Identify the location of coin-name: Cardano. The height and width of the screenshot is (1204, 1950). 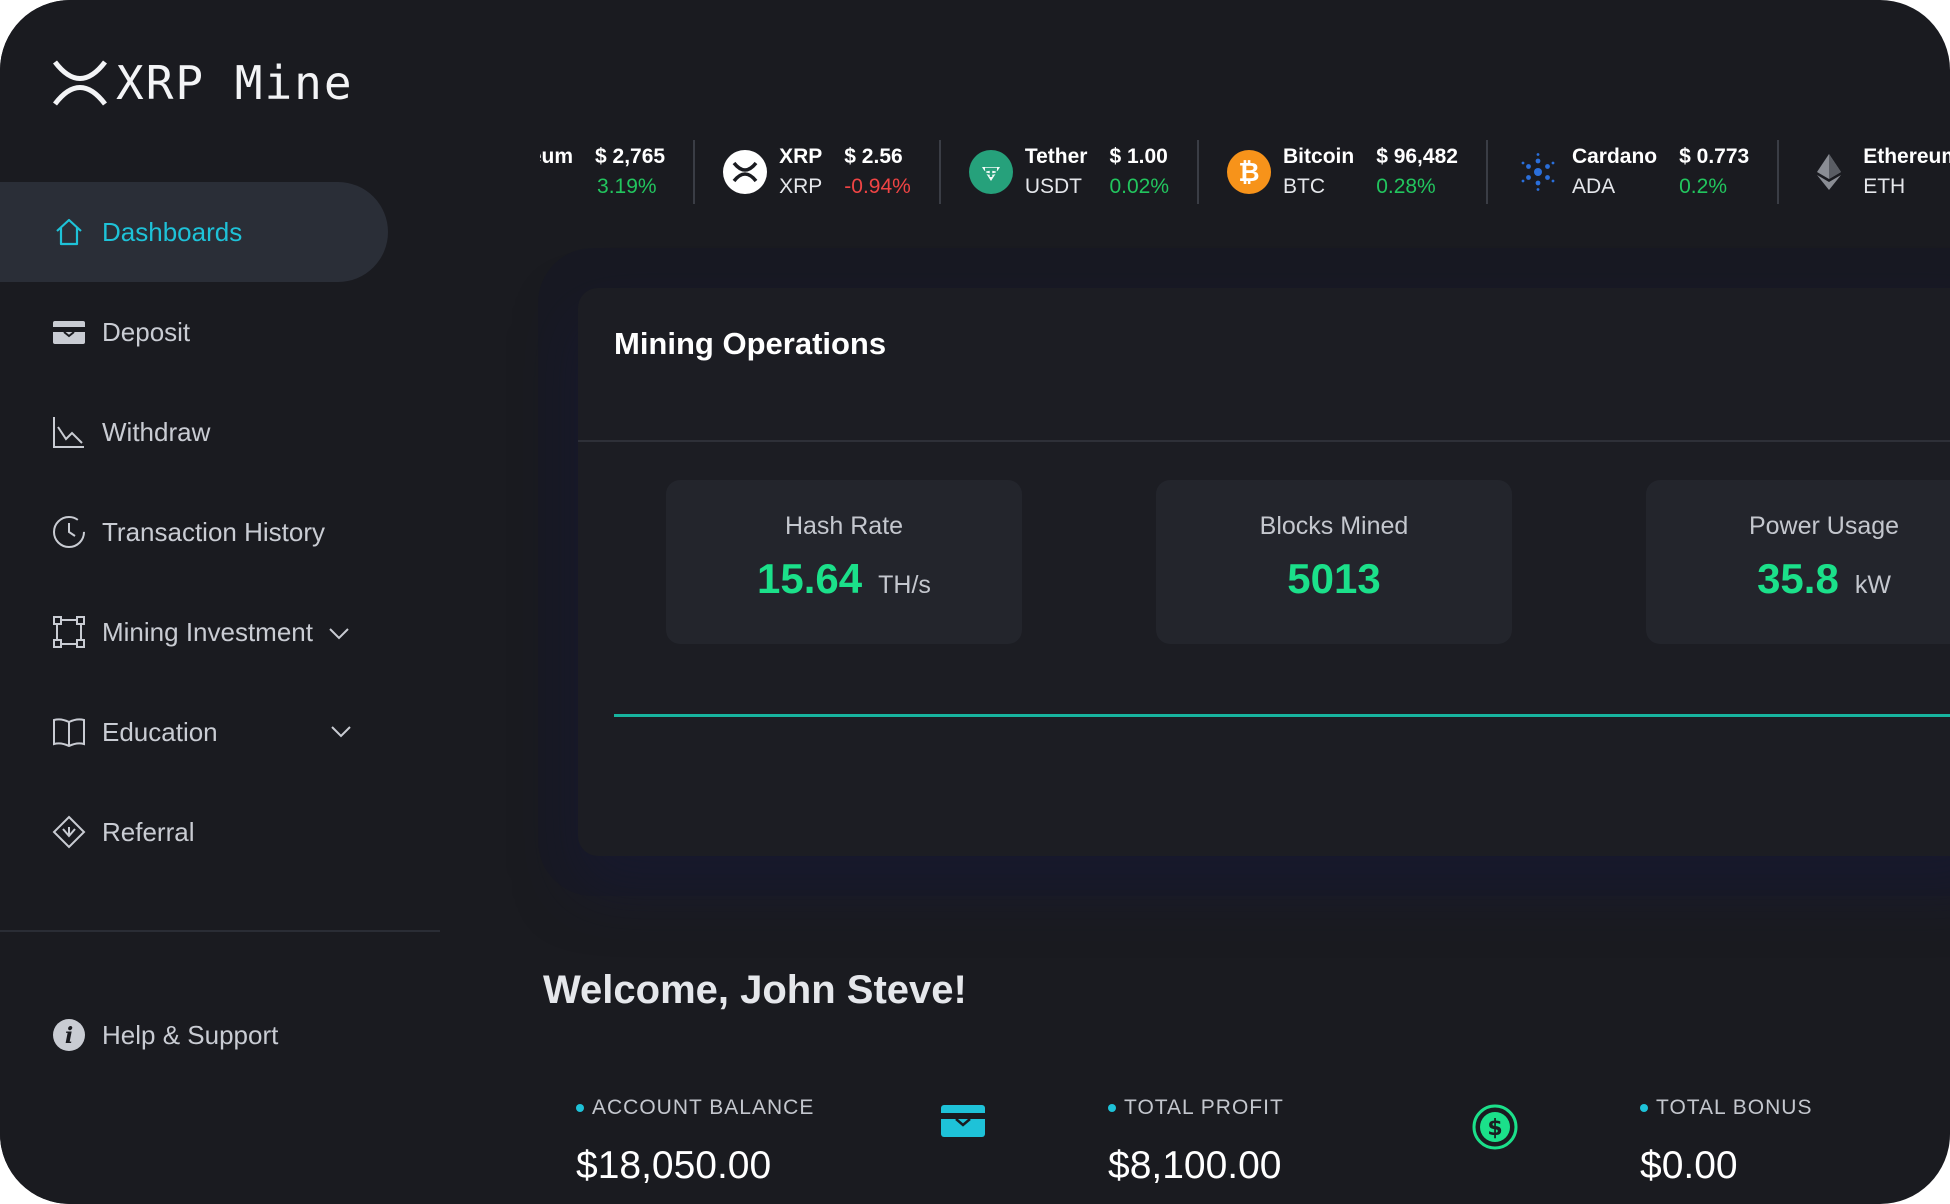
(1614, 156).